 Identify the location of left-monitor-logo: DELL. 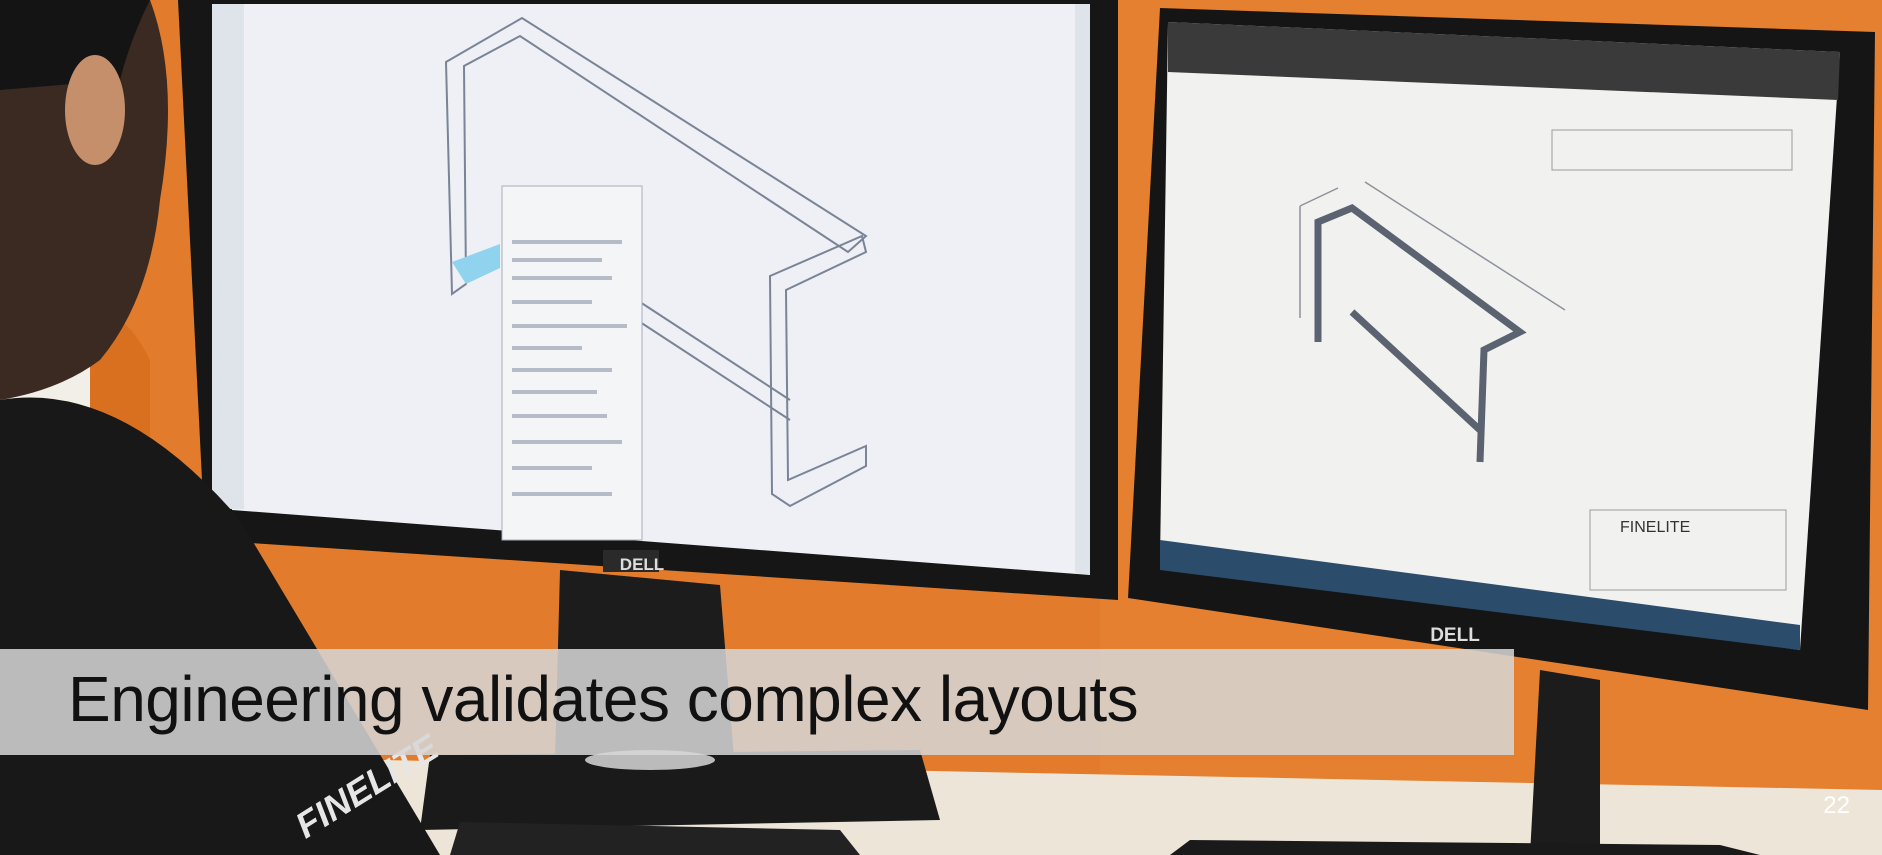
(642, 564).